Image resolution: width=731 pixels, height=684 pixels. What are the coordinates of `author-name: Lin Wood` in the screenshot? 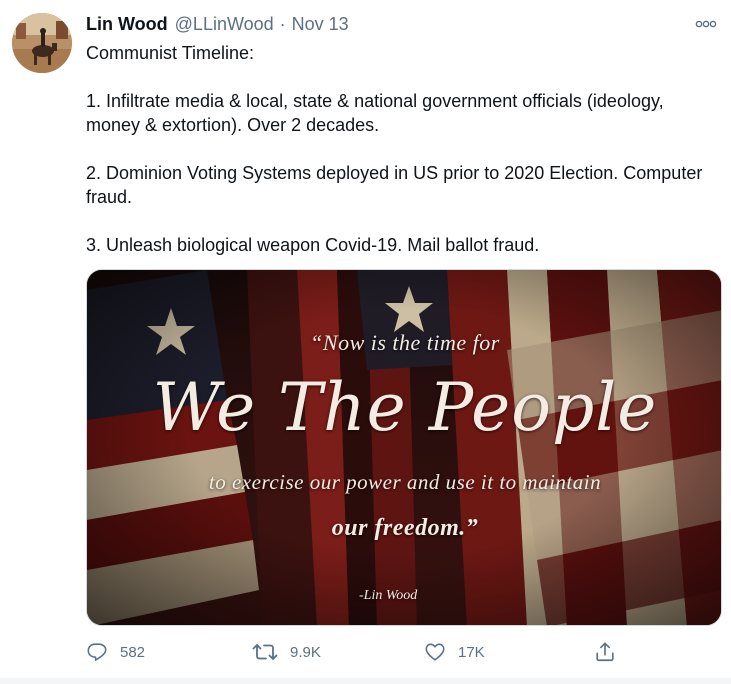 It's located at (127, 24).